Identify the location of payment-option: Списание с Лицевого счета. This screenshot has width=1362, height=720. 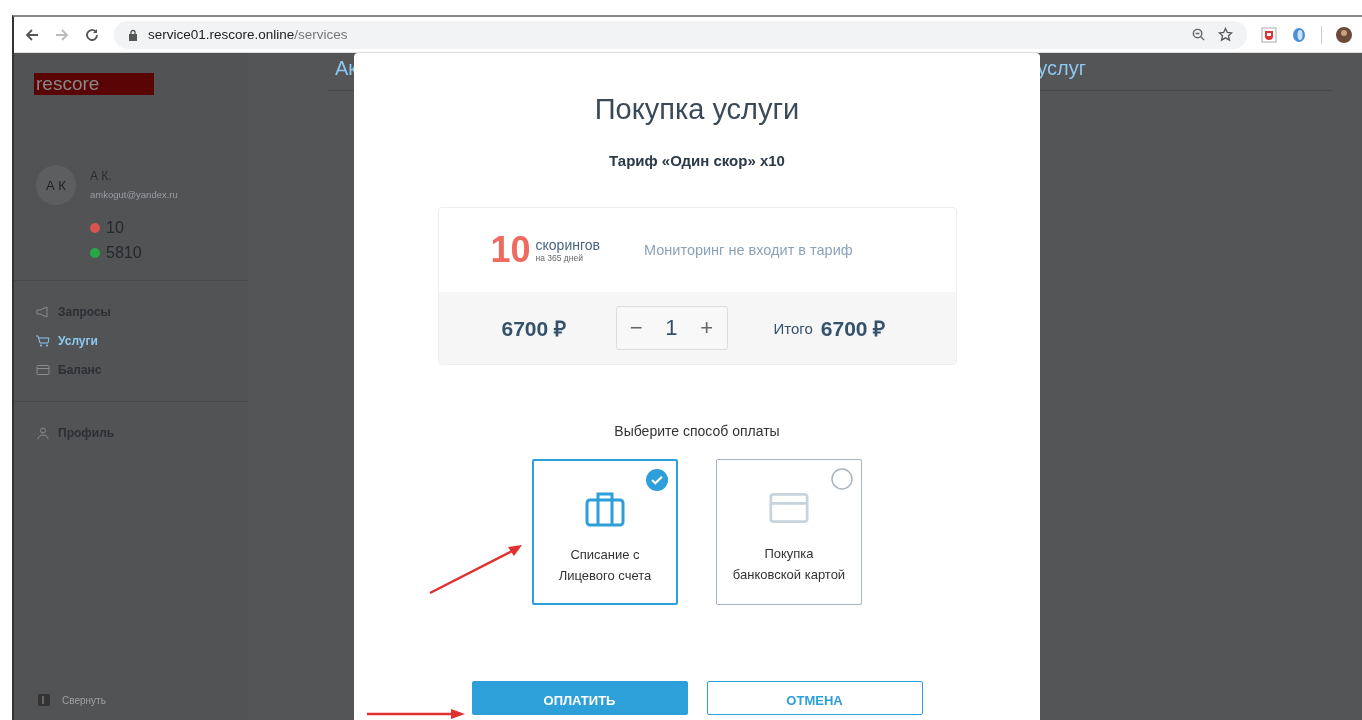
(605, 532).